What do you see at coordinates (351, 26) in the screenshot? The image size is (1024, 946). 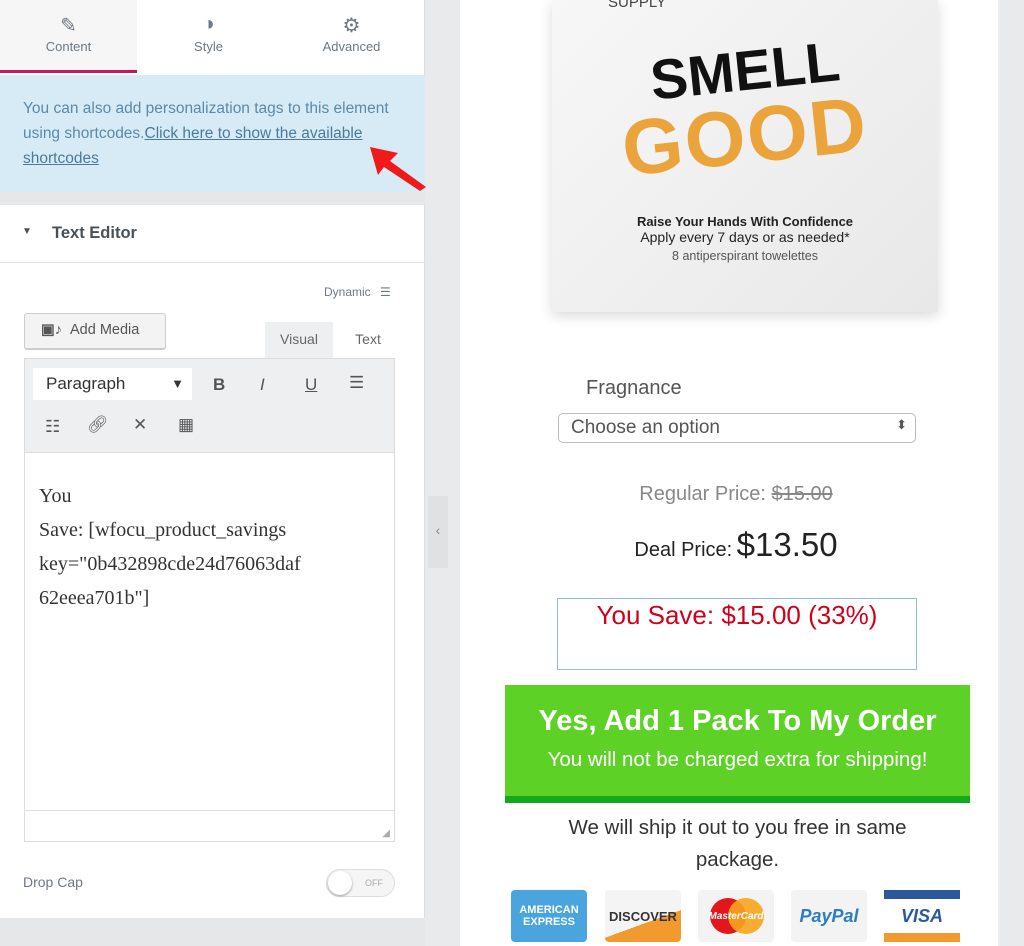 I see `gear-icon: ⚙` at bounding box center [351, 26].